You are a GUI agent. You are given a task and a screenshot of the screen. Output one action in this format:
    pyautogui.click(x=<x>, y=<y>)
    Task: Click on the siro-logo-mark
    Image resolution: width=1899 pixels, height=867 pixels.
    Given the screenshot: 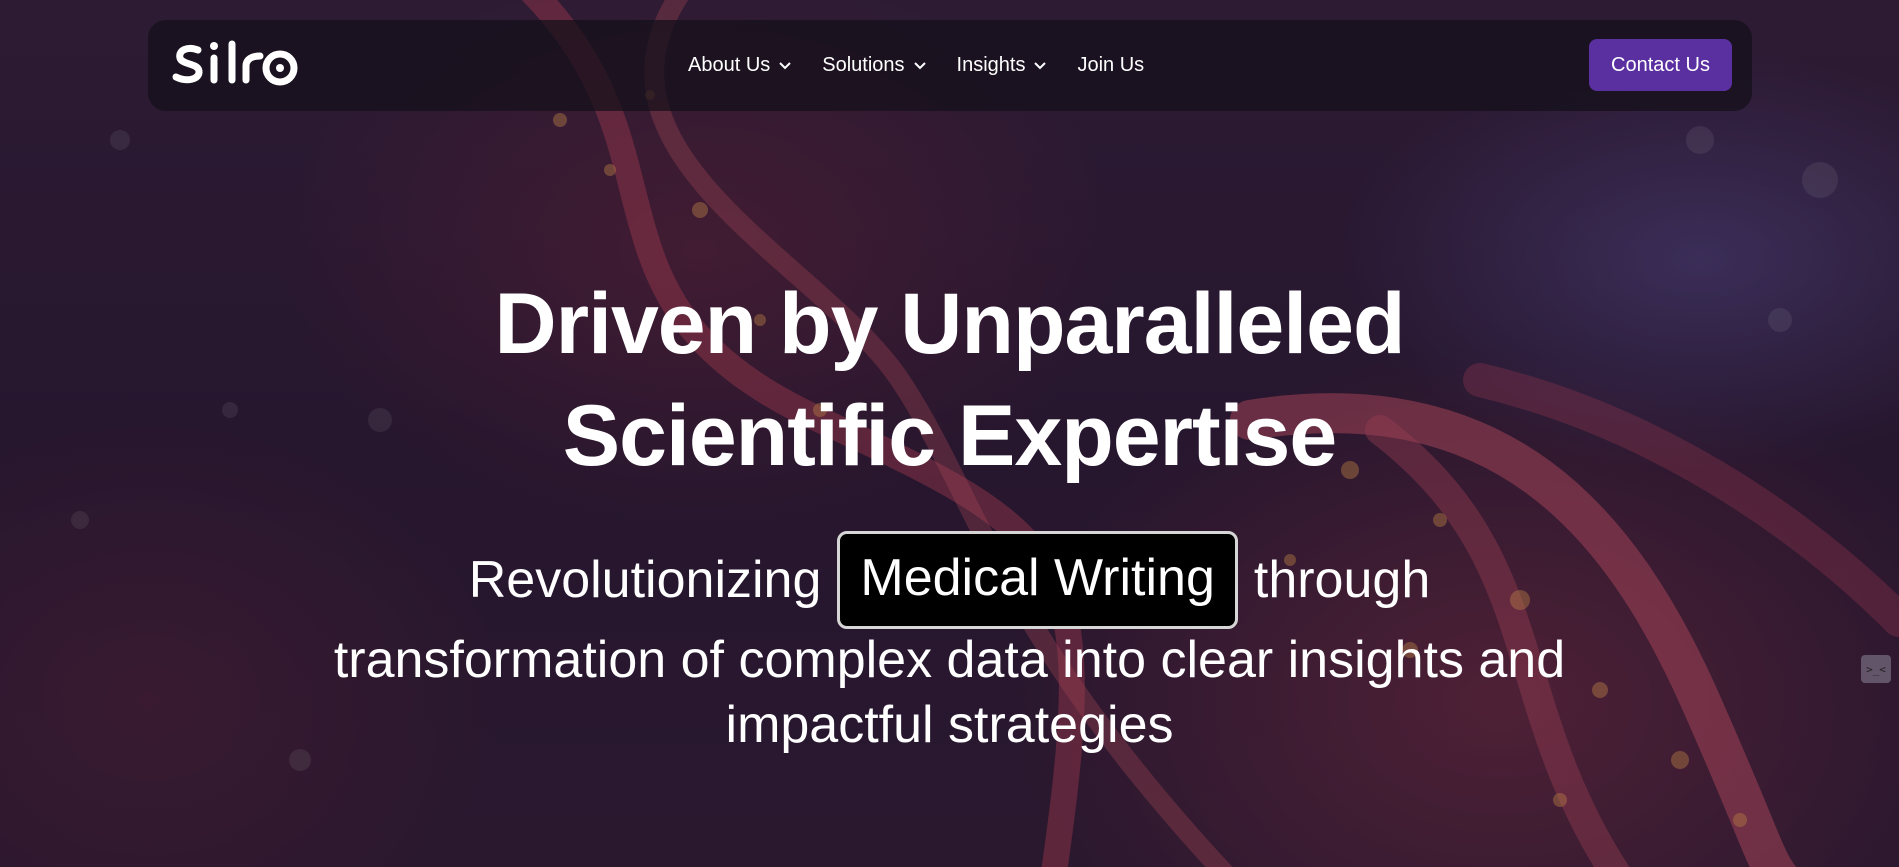 What is the action you would take?
    pyautogui.click(x=235, y=63)
    